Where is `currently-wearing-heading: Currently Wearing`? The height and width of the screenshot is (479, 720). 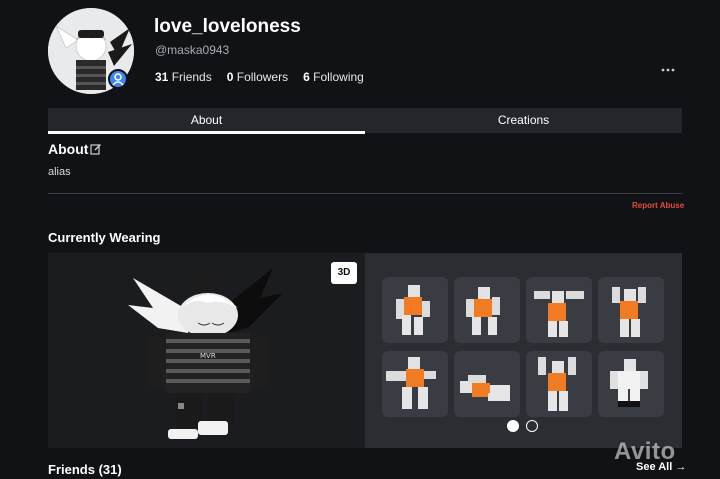
currently-wearing-heading: Currently Wearing is located at coordinates (104, 237).